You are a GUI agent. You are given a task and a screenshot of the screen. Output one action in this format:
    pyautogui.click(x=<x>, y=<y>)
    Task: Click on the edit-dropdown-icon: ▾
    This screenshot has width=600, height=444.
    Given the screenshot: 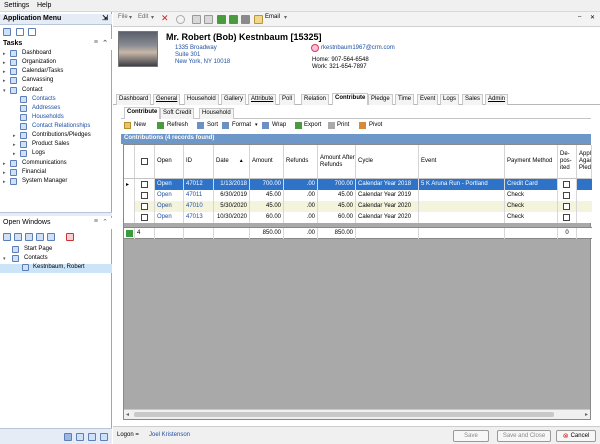 What is the action you would take?
    pyautogui.click(x=152, y=17)
    